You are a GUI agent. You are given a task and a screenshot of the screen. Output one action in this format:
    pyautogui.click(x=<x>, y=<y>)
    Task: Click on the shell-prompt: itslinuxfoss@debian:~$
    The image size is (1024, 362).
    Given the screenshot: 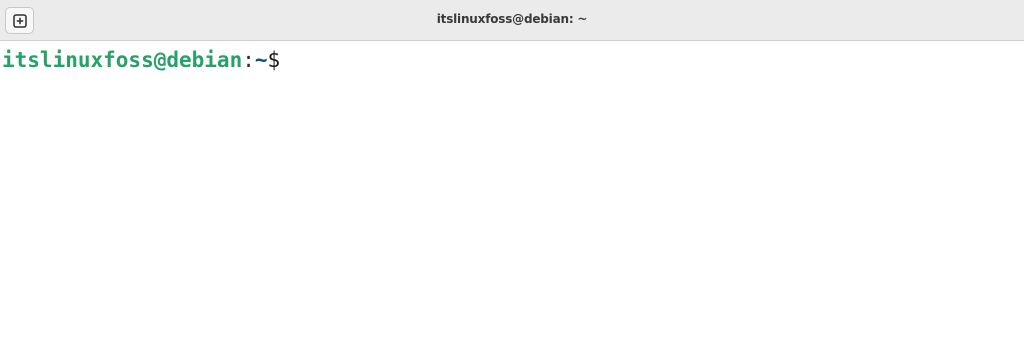 What is the action you would take?
    pyautogui.click(x=141, y=60)
    